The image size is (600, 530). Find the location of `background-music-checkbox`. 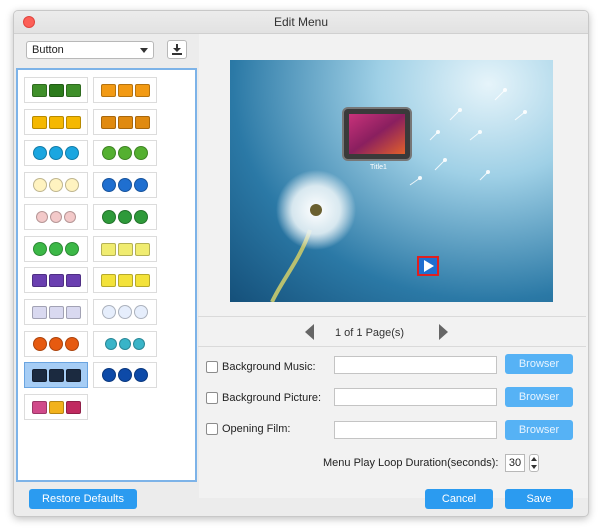

background-music-checkbox is located at coordinates (212, 367).